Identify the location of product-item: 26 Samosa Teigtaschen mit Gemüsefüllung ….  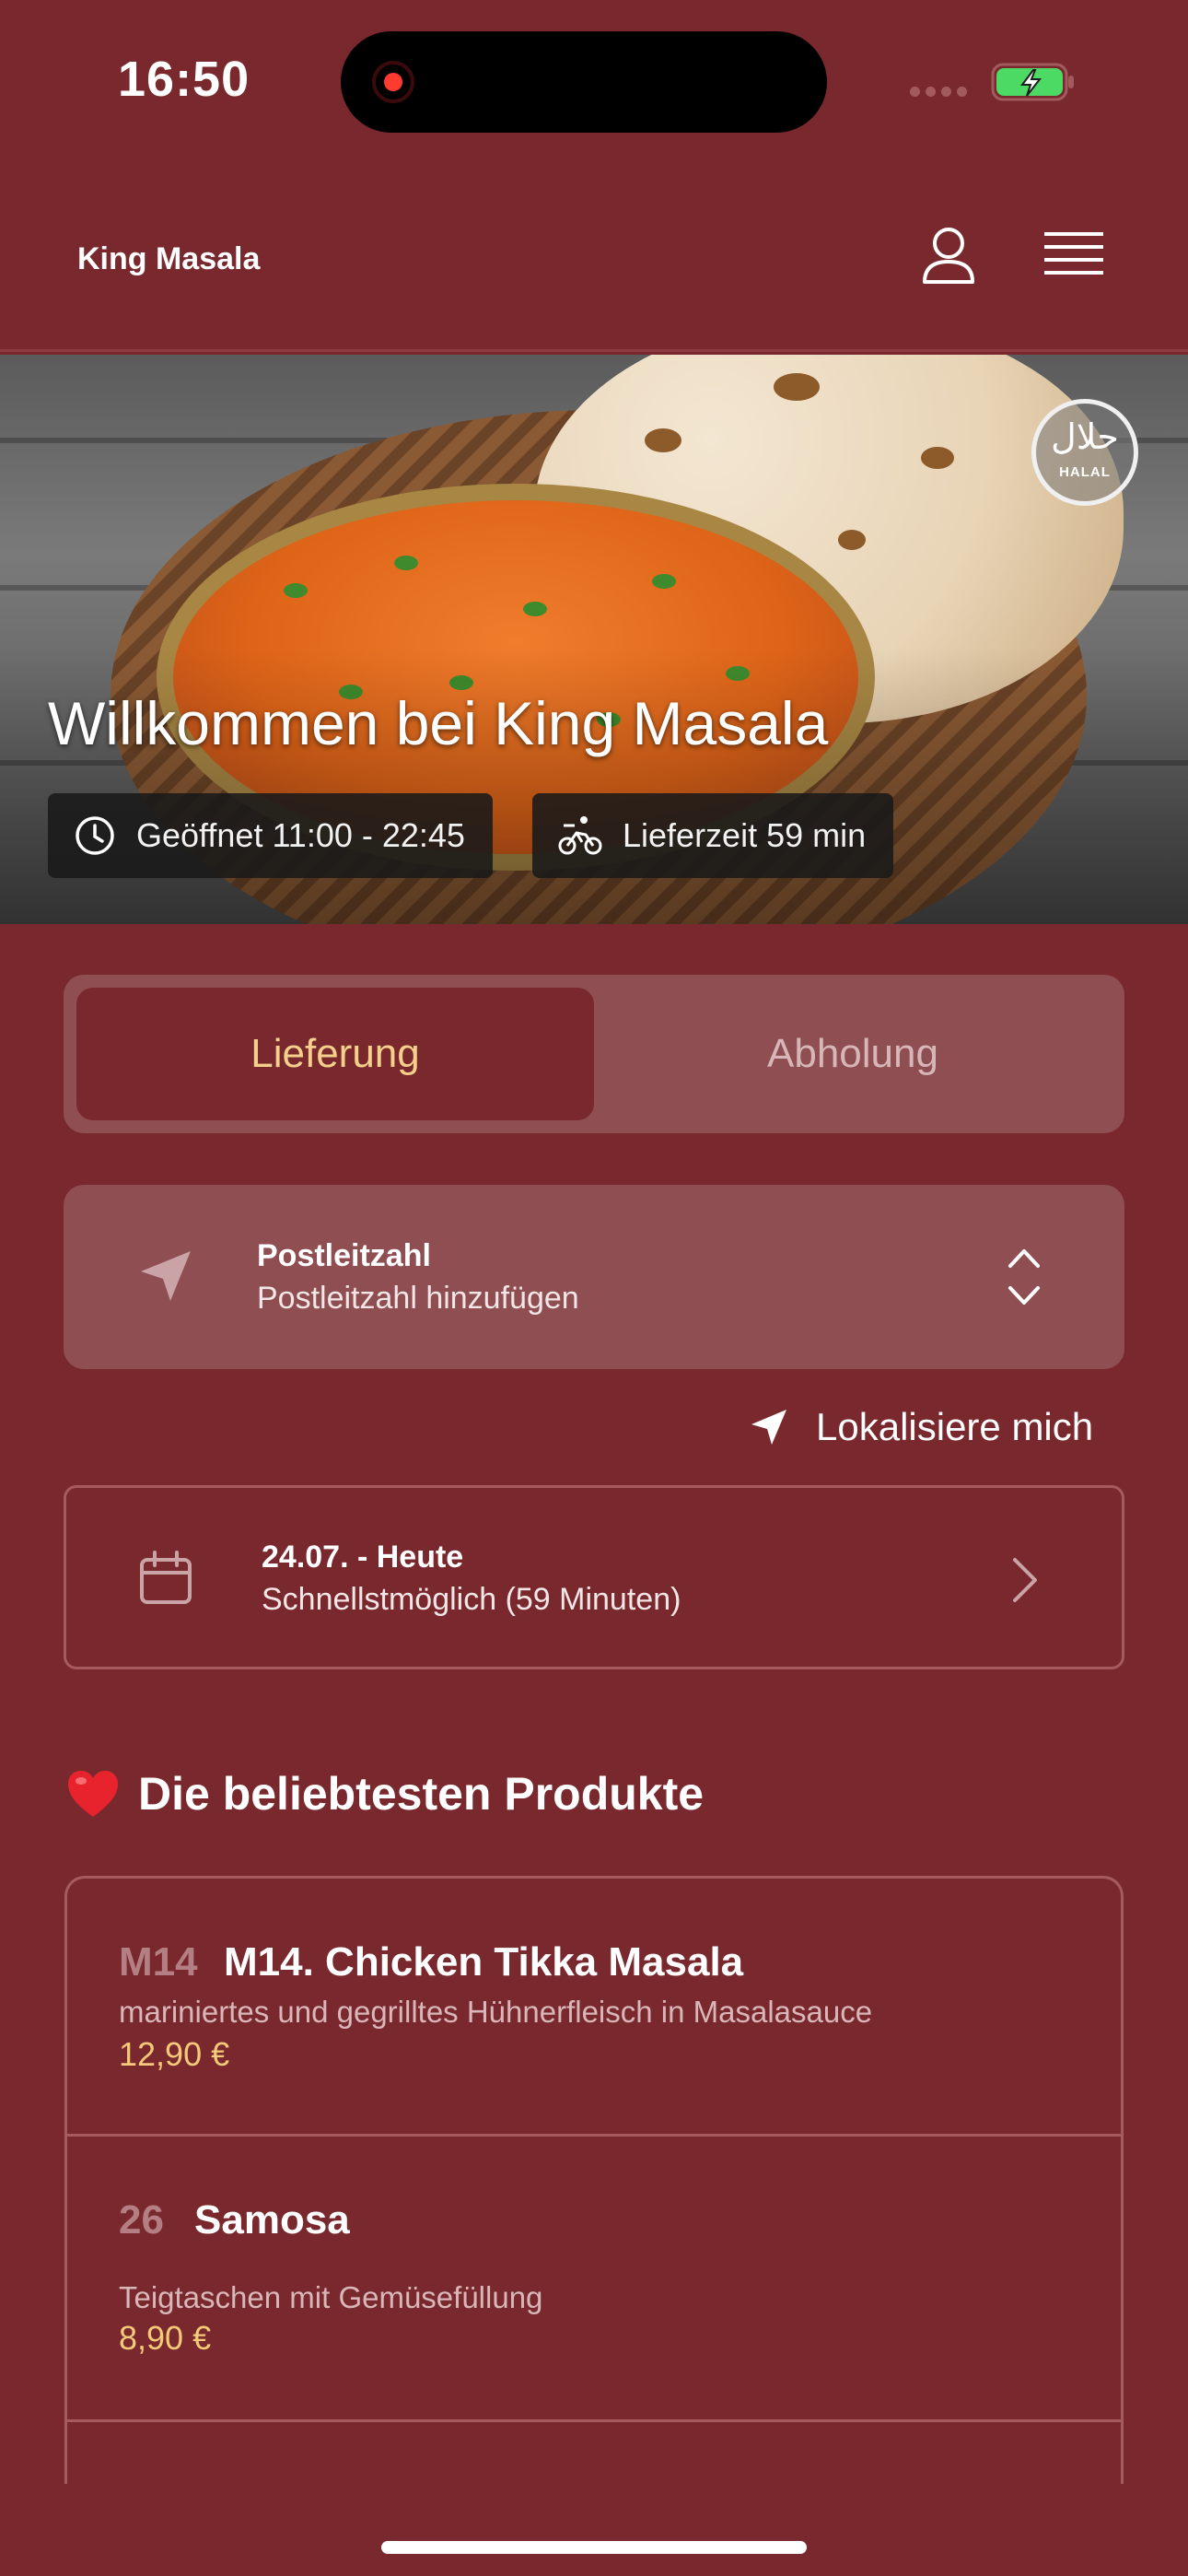
(594, 2279).